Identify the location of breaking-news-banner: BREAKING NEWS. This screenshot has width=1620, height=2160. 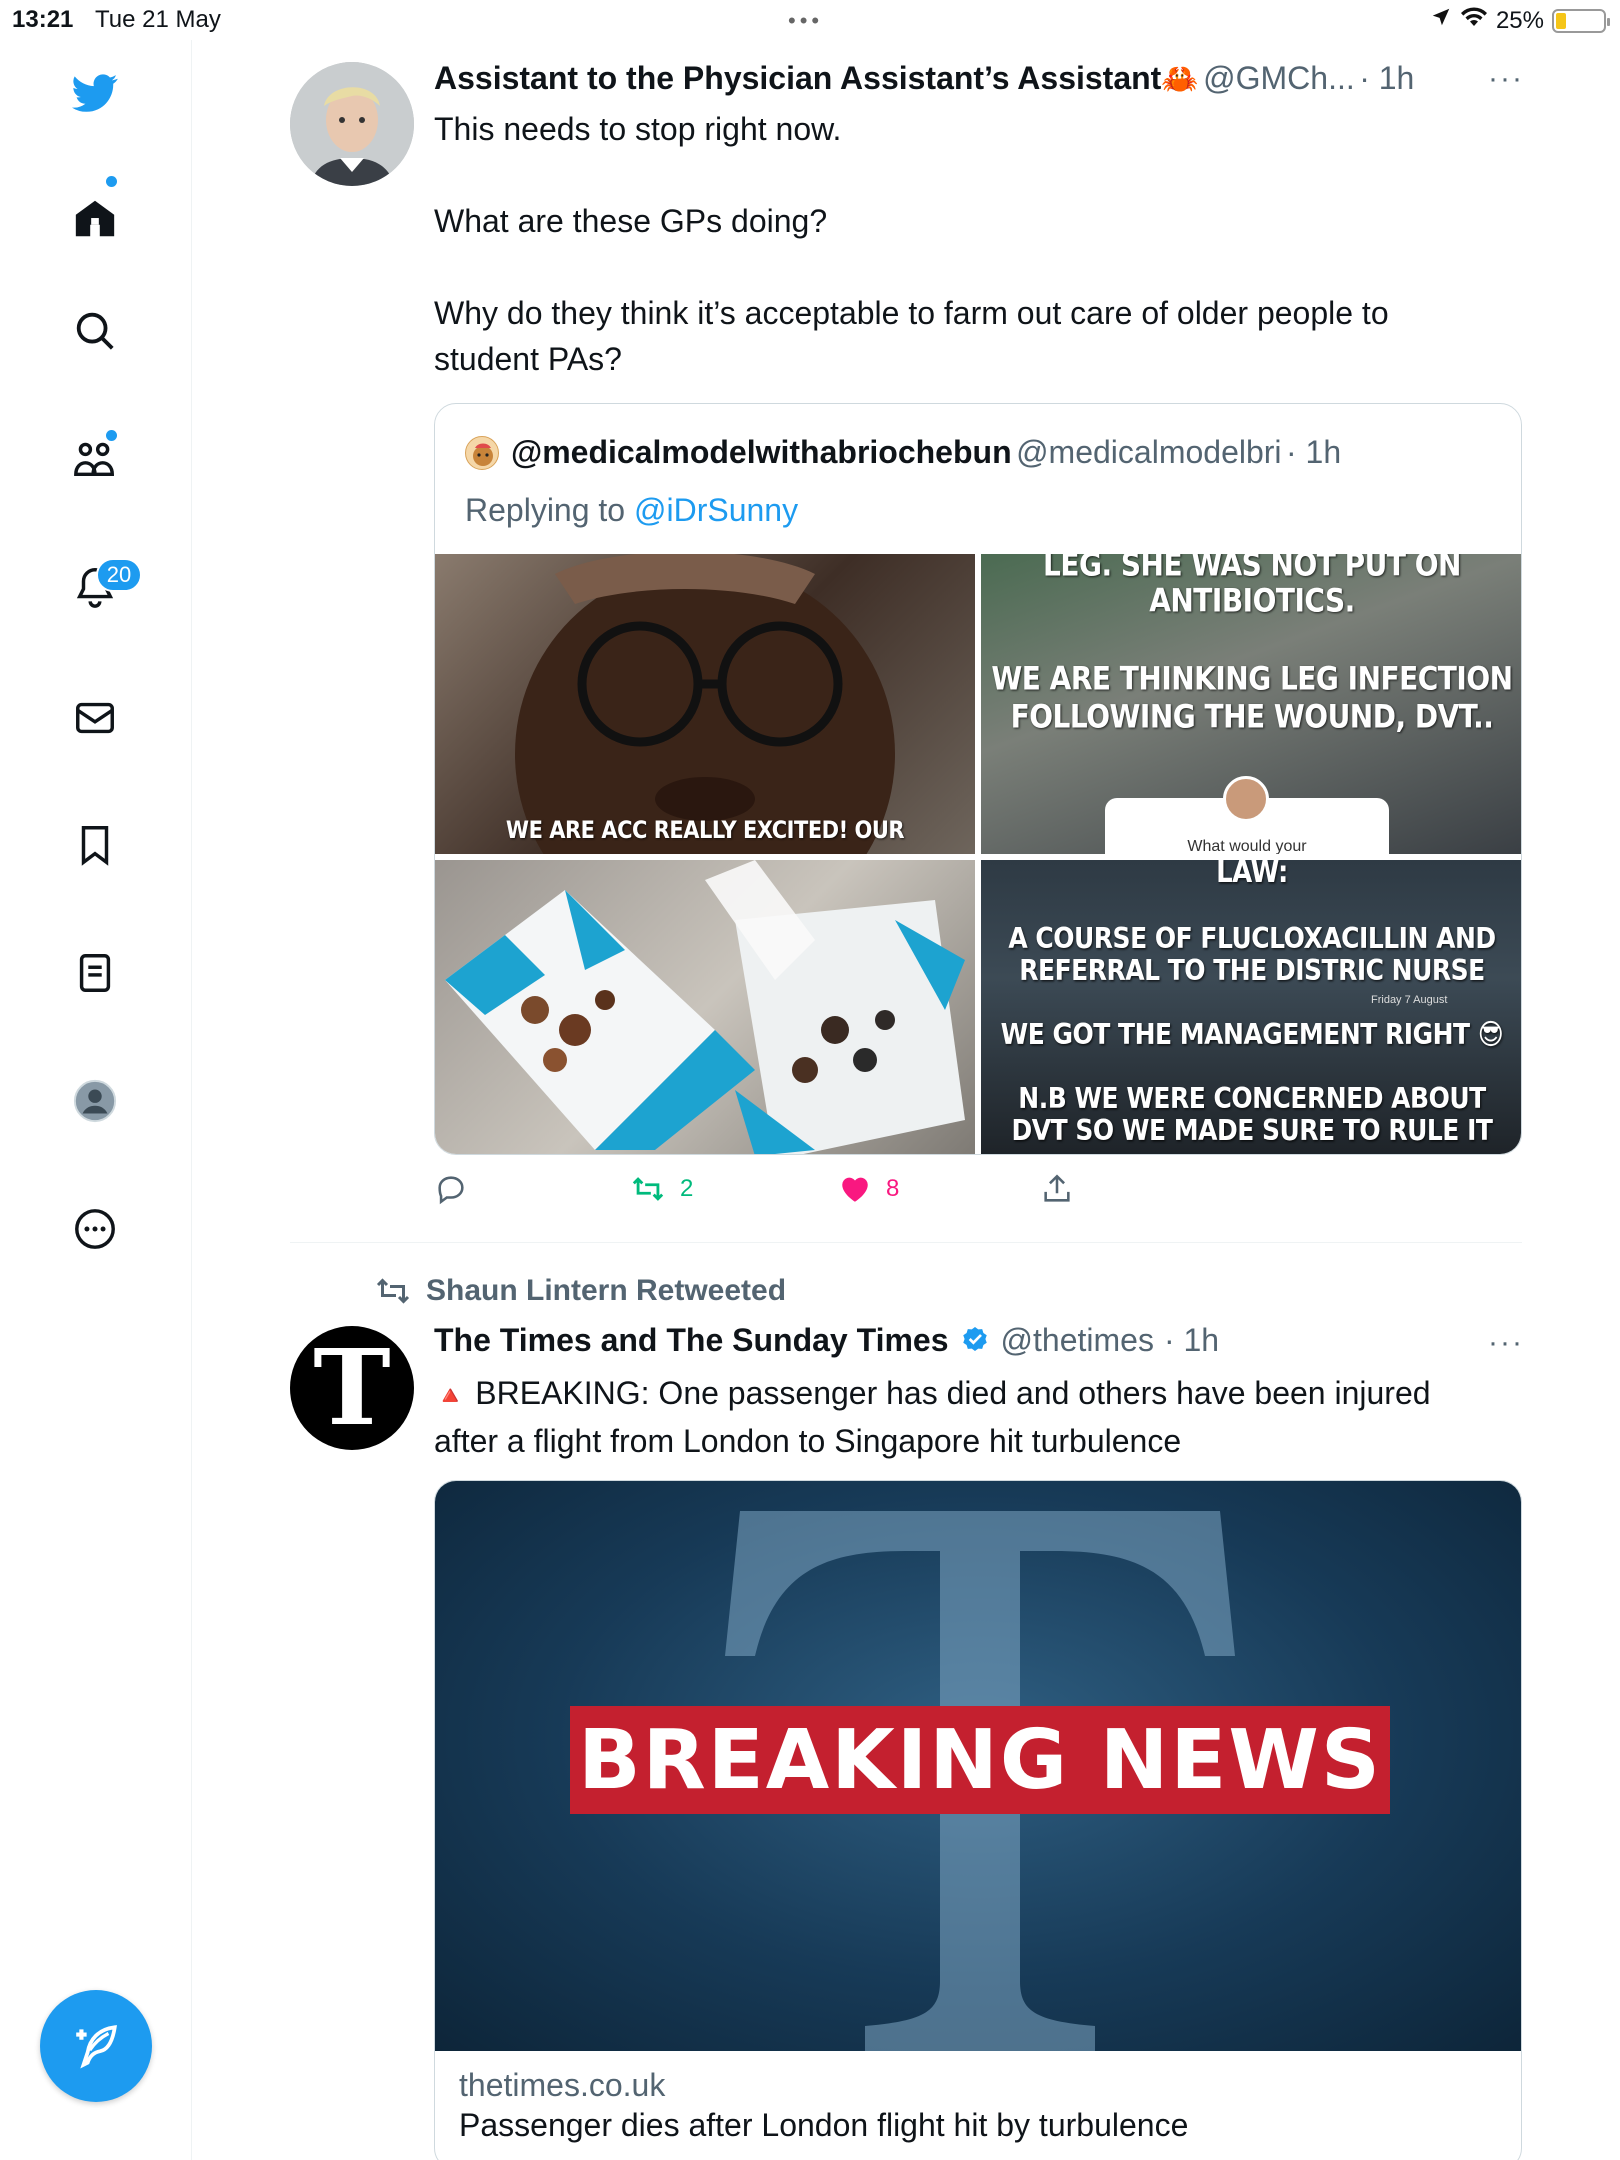
(980, 1760).